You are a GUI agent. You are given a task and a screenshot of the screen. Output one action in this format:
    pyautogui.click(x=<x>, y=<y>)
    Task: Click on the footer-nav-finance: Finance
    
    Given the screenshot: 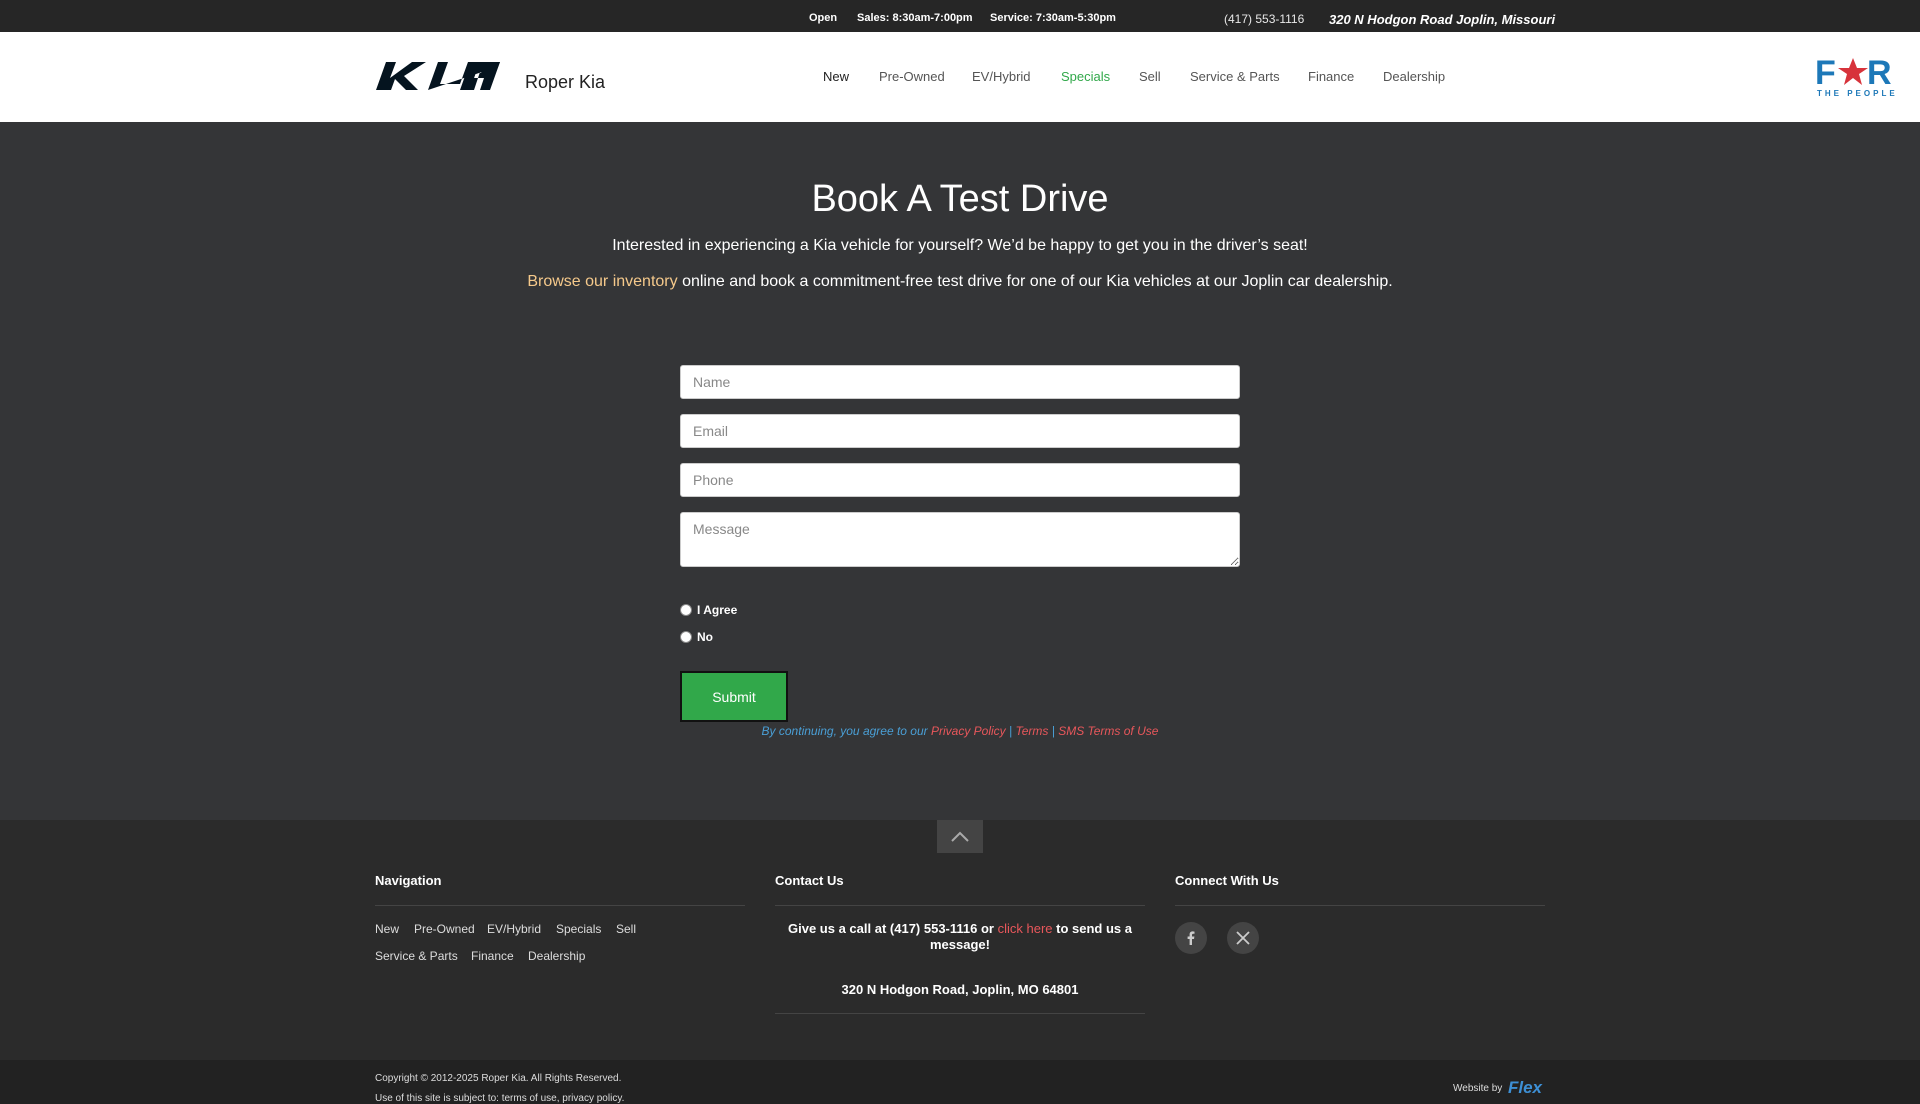 What is the action you would take?
    pyautogui.click(x=492, y=956)
    